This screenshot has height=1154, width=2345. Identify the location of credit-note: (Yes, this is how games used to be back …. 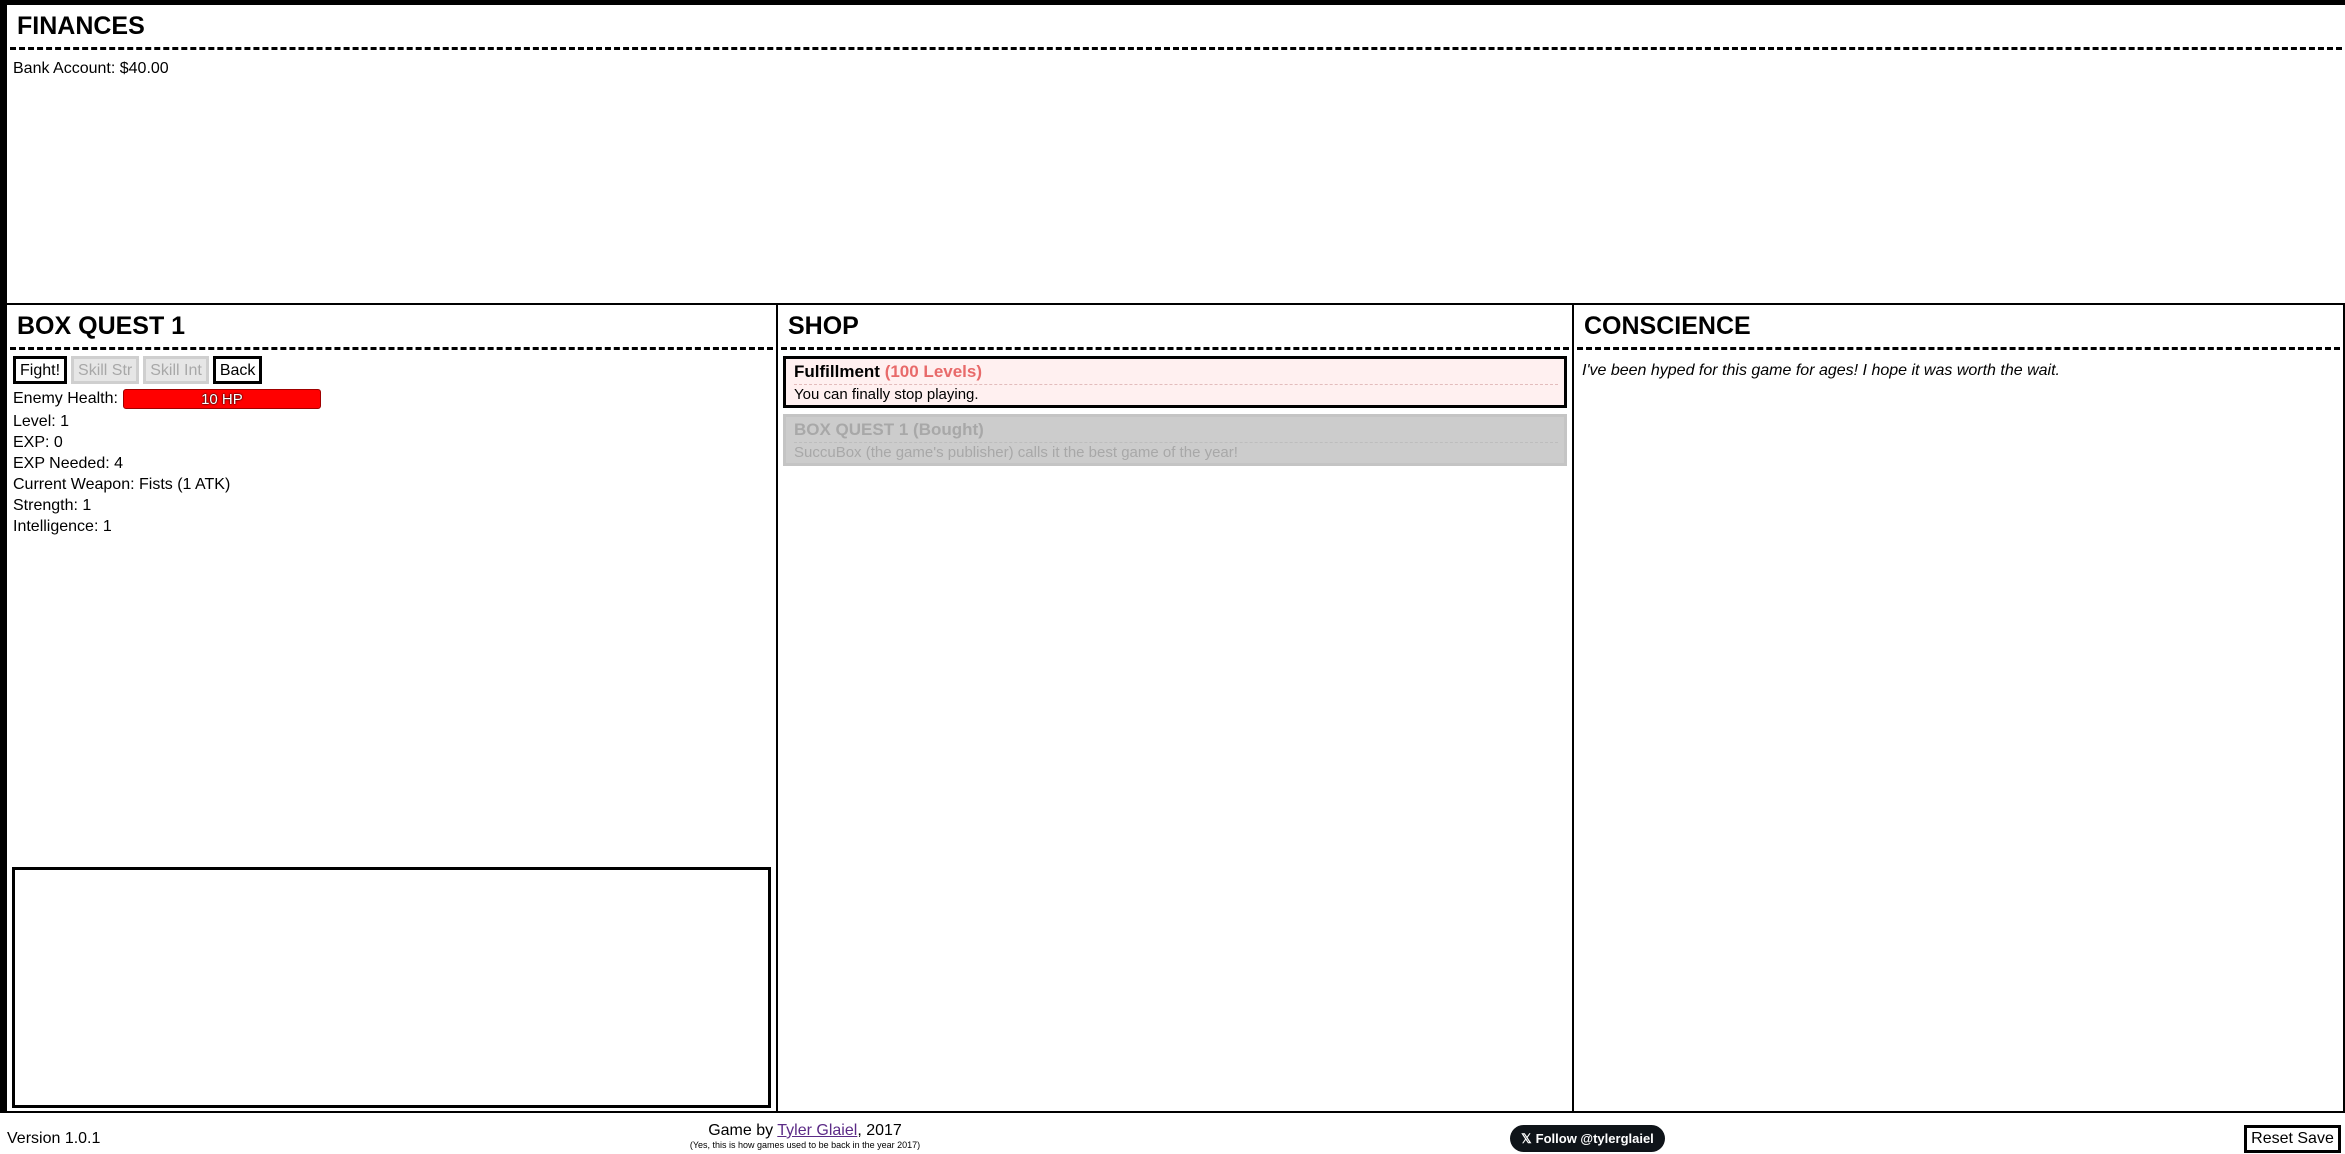
(805, 1145).